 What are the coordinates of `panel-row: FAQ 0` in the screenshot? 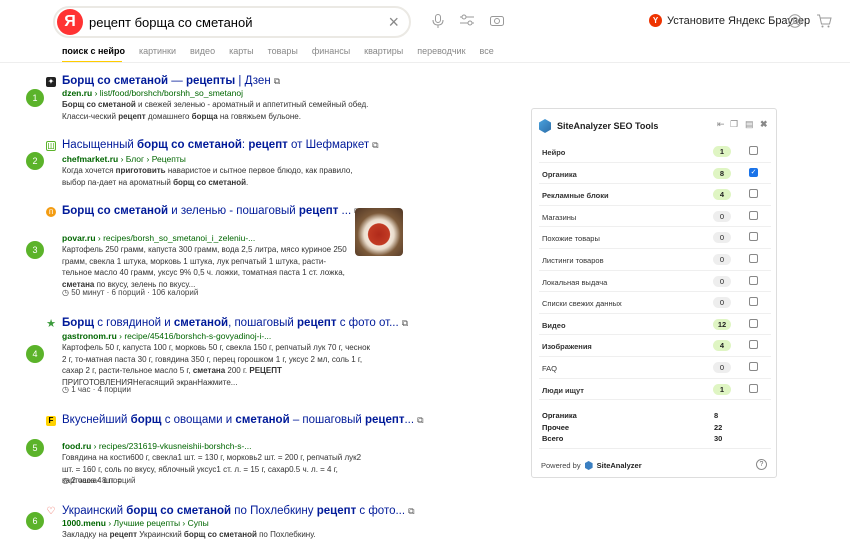 It's located at (655, 368).